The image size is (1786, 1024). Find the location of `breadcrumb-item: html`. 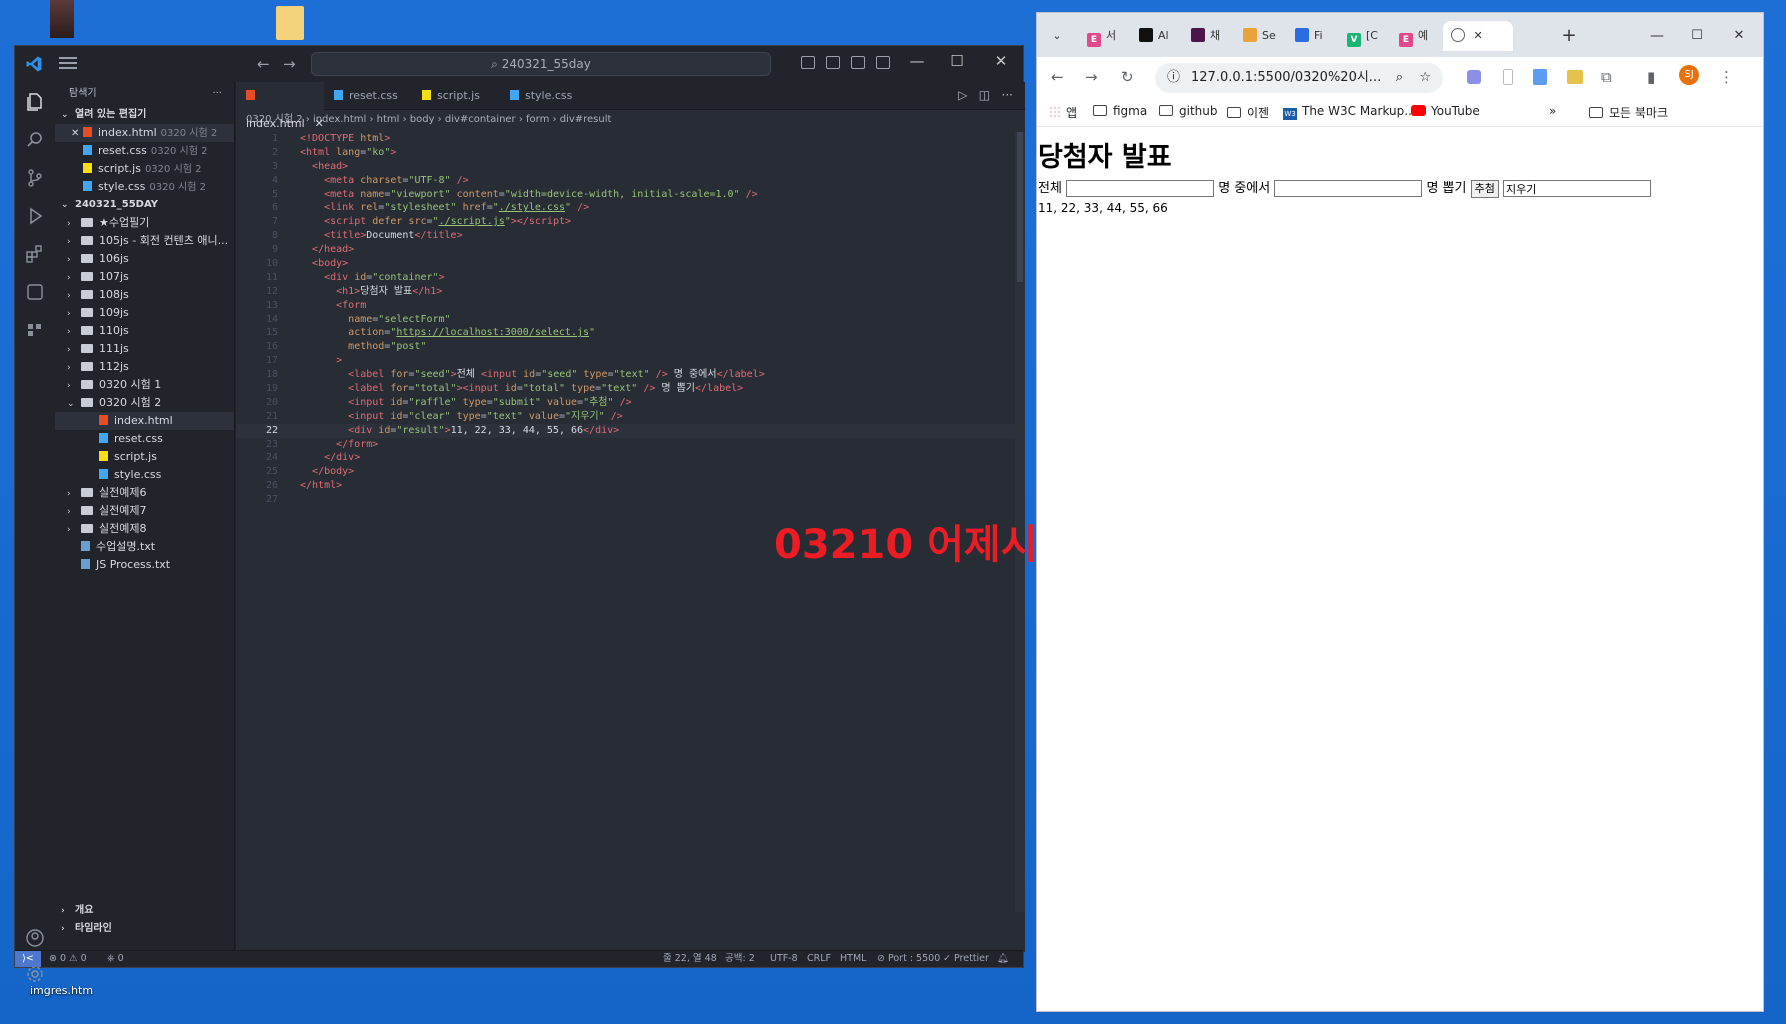

breadcrumb-item: html is located at coordinates (388, 119).